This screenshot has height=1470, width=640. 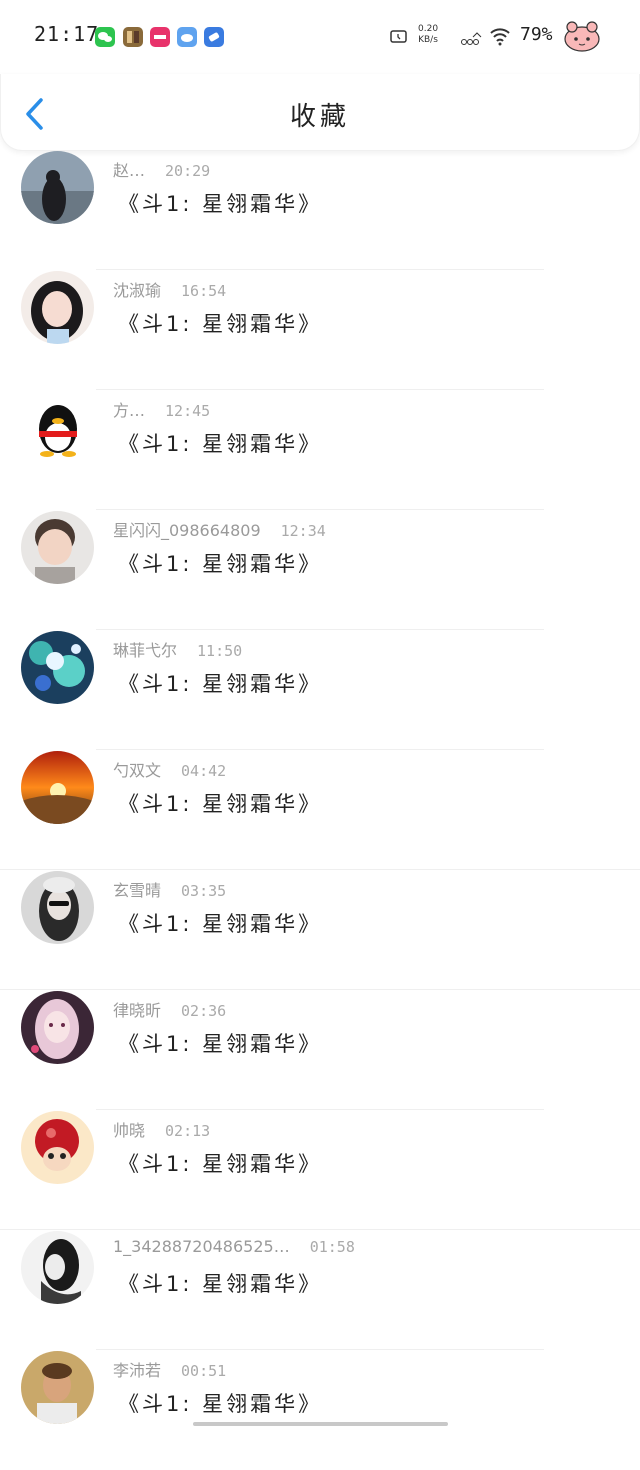 What do you see at coordinates (204, 771) in the screenshot?
I see `item-time: 04:42` at bounding box center [204, 771].